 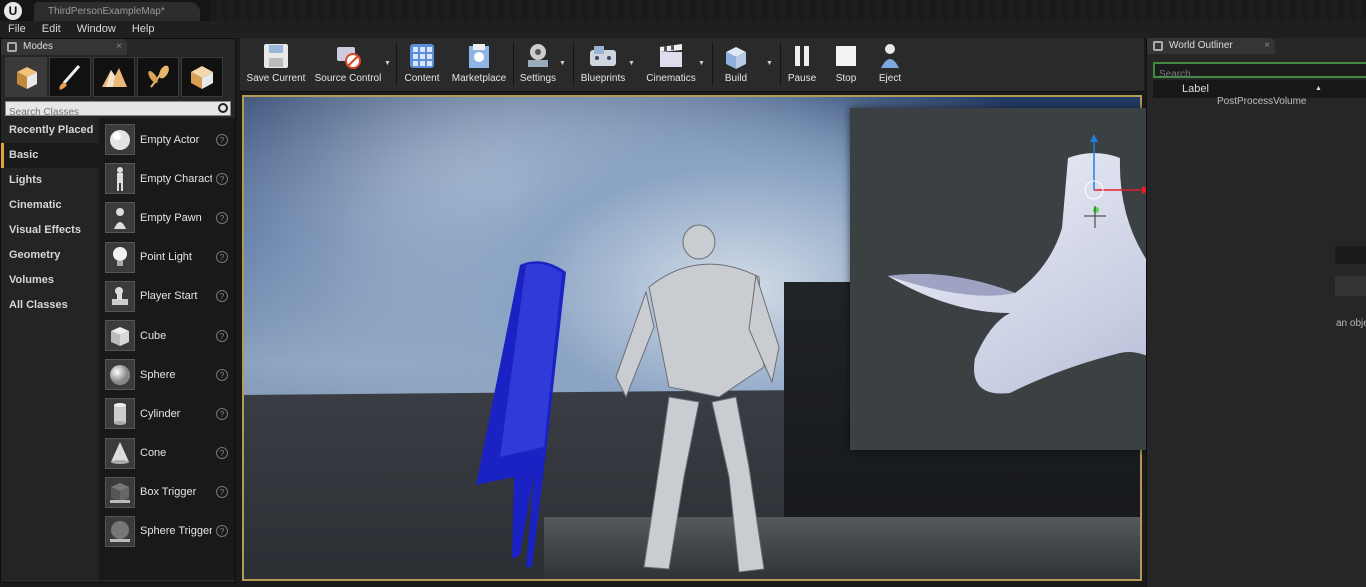 I want to click on cinematics-button: Cinematics, so click(x=671, y=64).